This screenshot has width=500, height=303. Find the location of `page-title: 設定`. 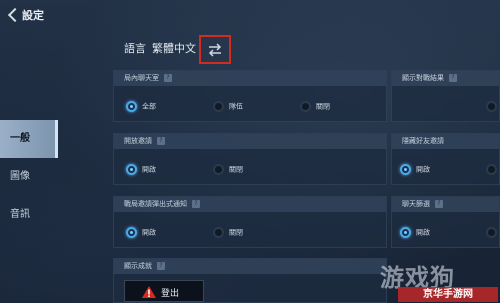

page-title: 設定 is located at coordinates (33, 15).